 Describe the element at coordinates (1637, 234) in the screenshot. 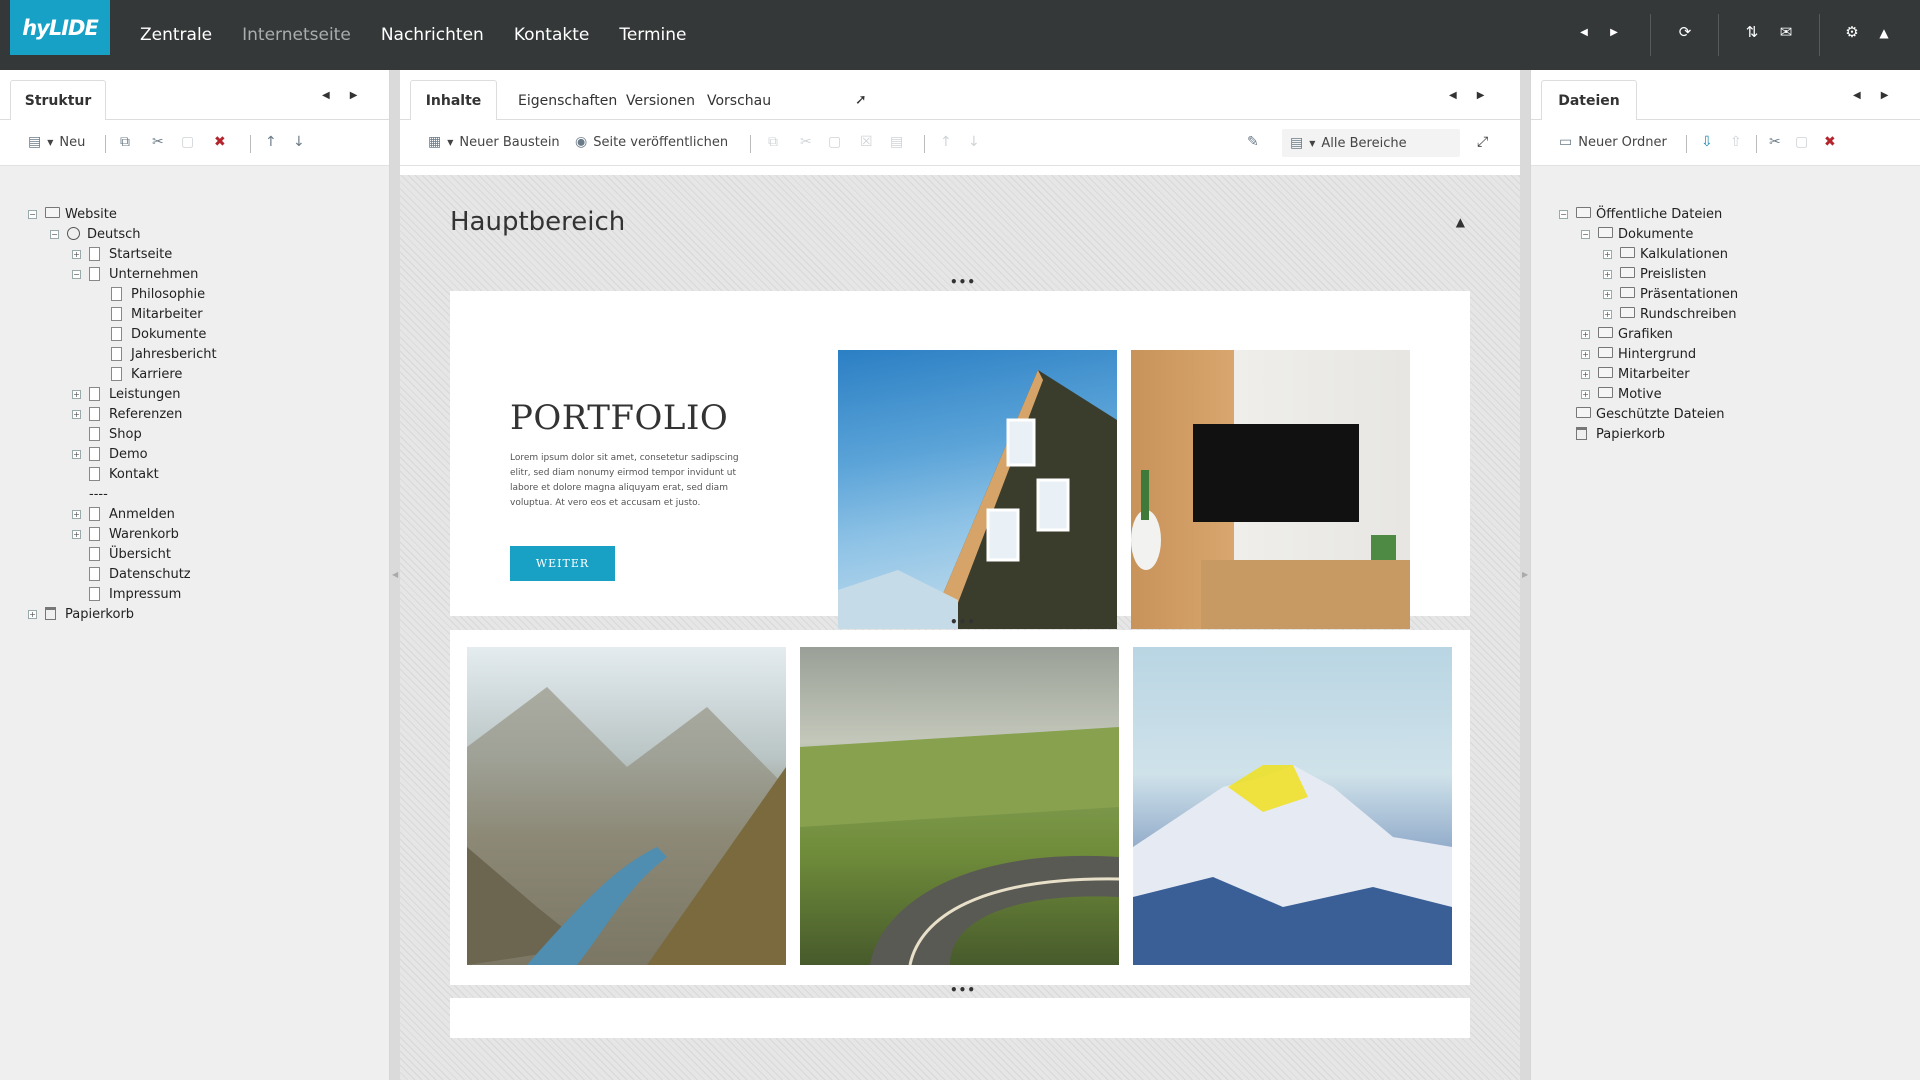

I see `tree-node: − Dokumente` at that location.